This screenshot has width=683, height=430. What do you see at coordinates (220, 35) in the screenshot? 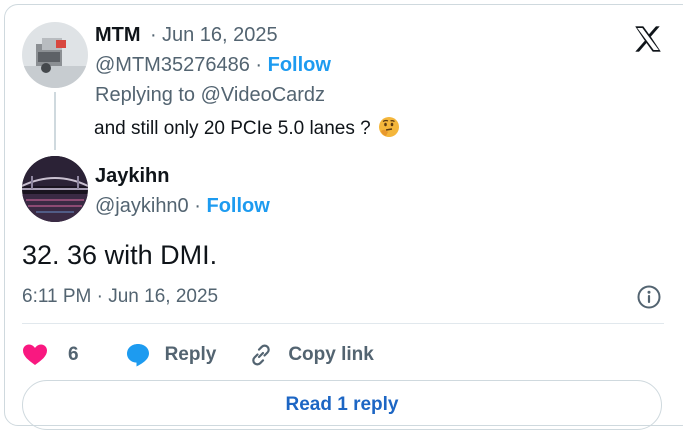
I see `parent-date: Jun 16, 2025` at bounding box center [220, 35].